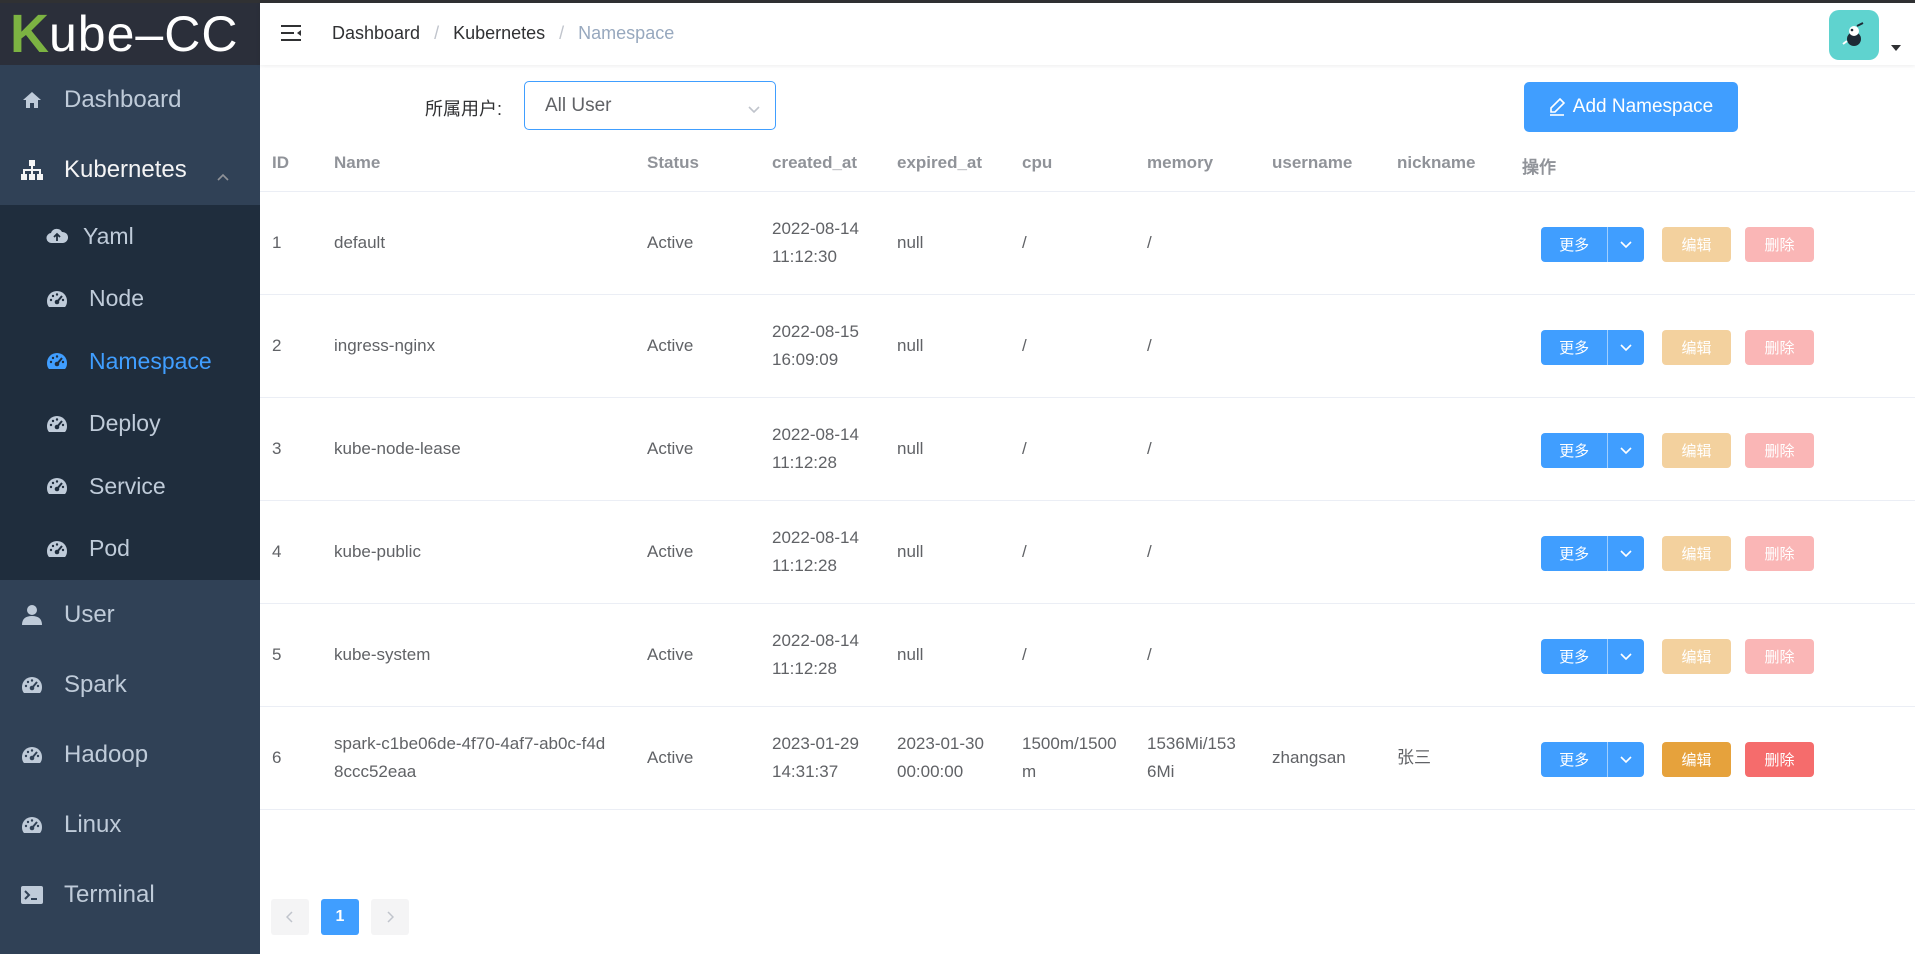  I want to click on logo-k: K, so click(29, 34).